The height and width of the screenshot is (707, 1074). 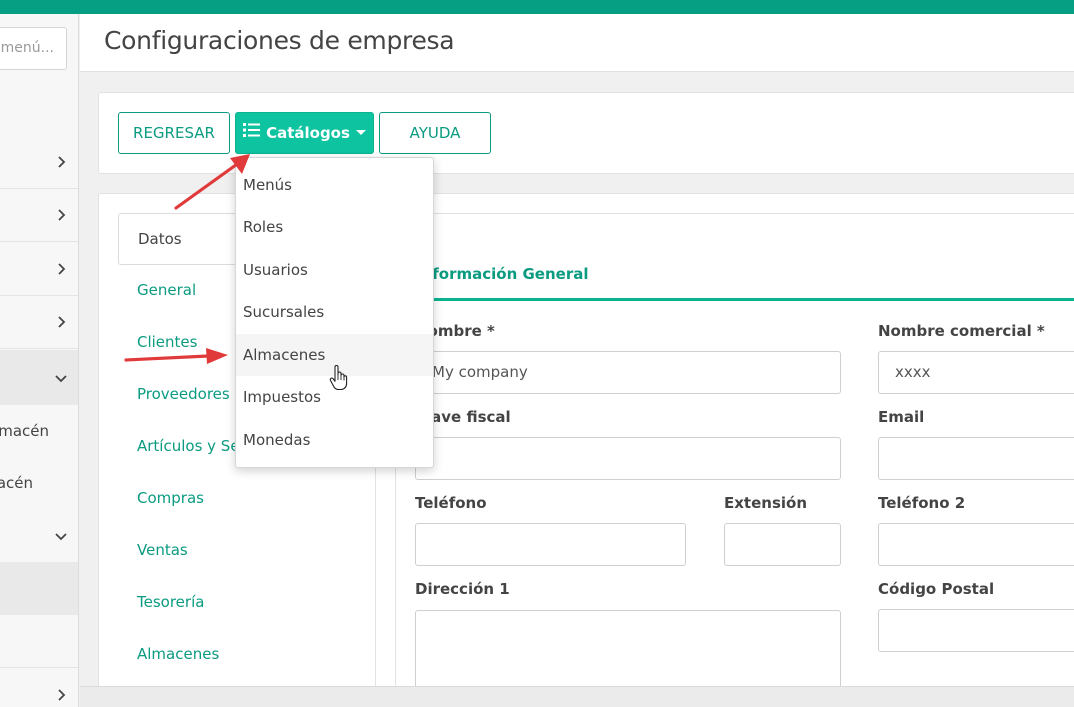 I want to click on page-title: Configuraciones de empresa, so click(x=279, y=40).